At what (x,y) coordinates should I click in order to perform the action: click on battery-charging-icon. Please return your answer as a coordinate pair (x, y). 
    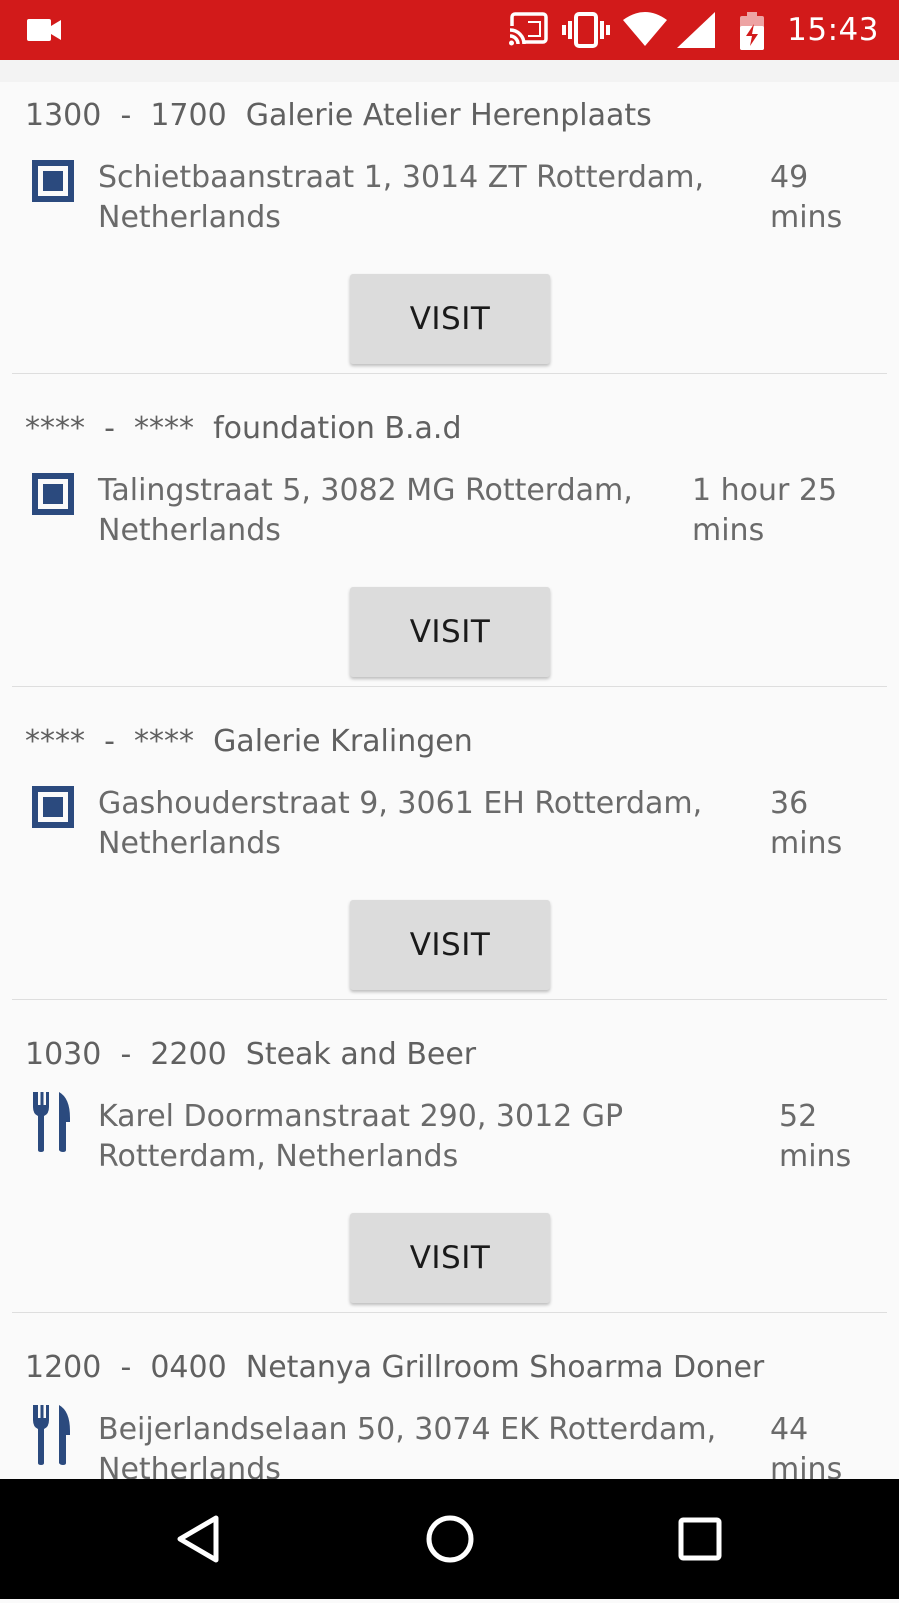
    Looking at the image, I should click on (752, 31).